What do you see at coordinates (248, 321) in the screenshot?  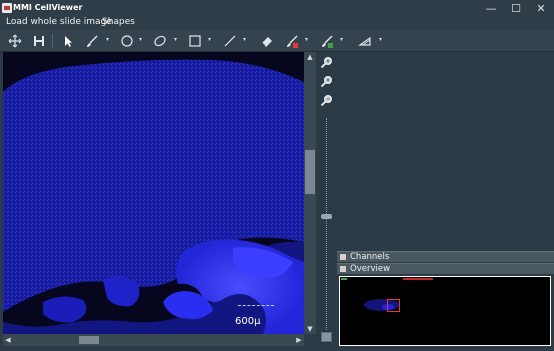 I see `scale-label: 600µ` at bounding box center [248, 321].